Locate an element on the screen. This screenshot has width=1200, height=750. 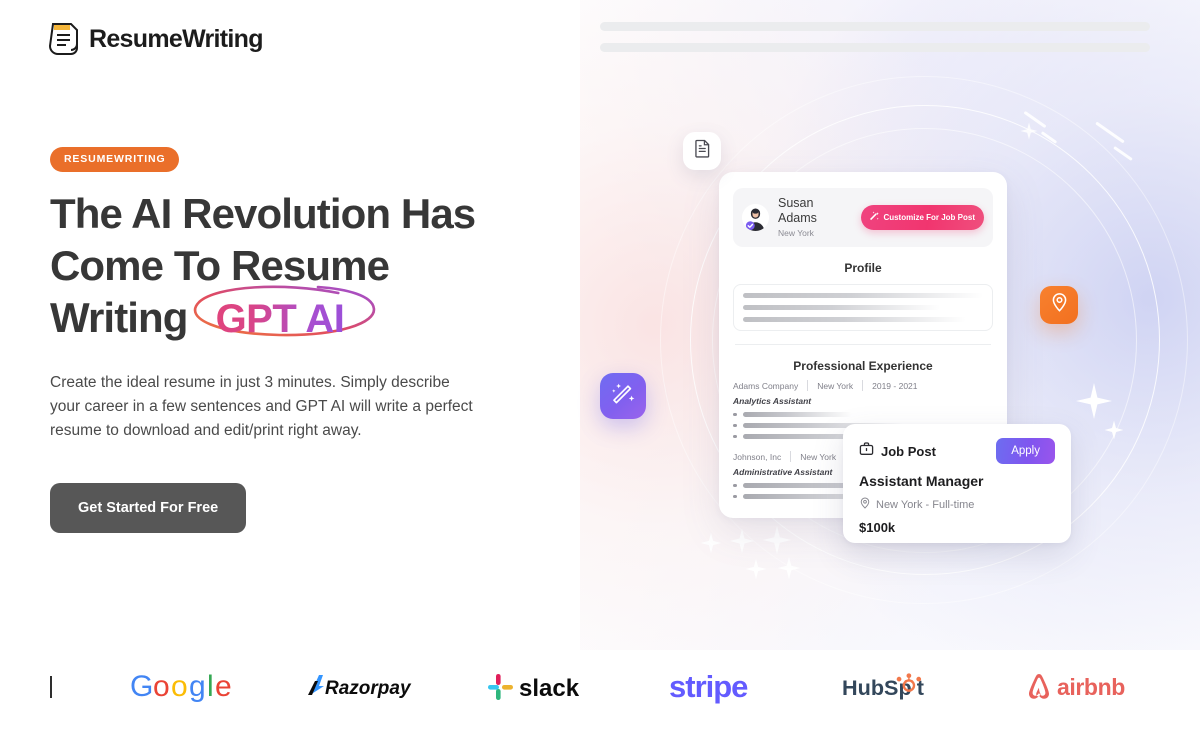
profile-heading: Profile is located at coordinates (863, 268).